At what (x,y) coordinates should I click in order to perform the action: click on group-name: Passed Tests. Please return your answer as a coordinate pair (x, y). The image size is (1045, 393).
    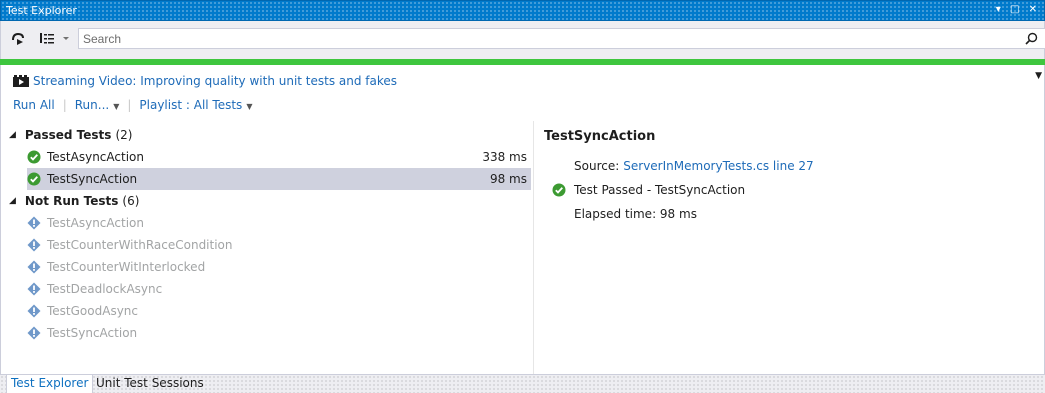
    Looking at the image, I should click on (68, 135).